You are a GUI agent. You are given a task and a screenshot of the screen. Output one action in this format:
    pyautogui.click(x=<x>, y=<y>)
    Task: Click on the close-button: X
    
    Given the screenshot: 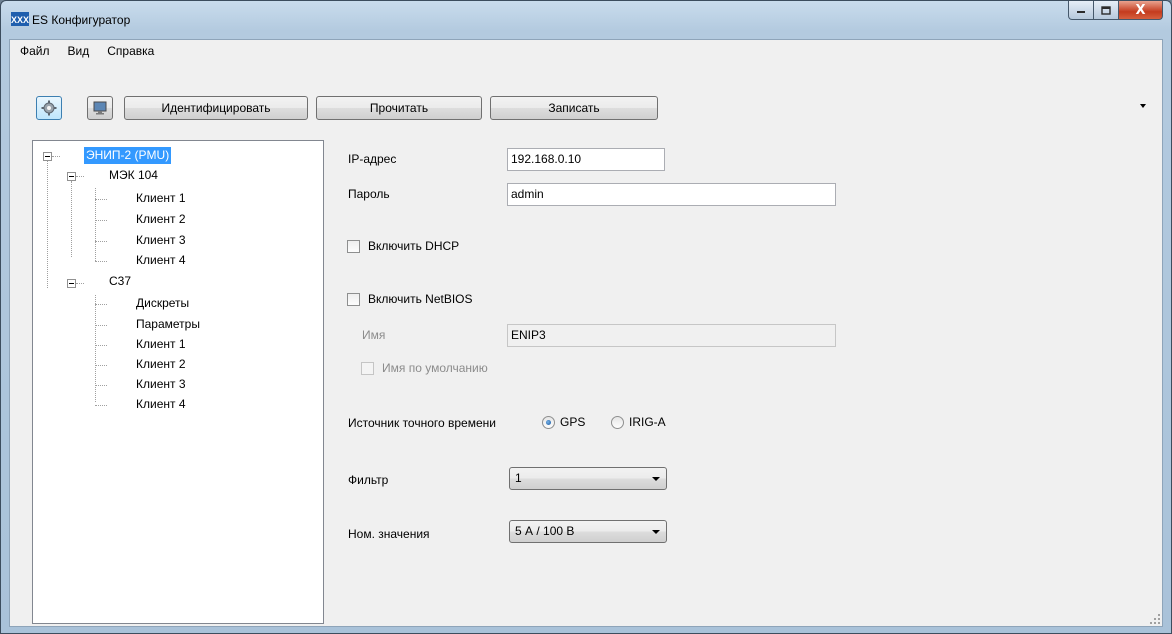 What is the action you would take?
    pyautogui.click(x=1141, y=10)
    